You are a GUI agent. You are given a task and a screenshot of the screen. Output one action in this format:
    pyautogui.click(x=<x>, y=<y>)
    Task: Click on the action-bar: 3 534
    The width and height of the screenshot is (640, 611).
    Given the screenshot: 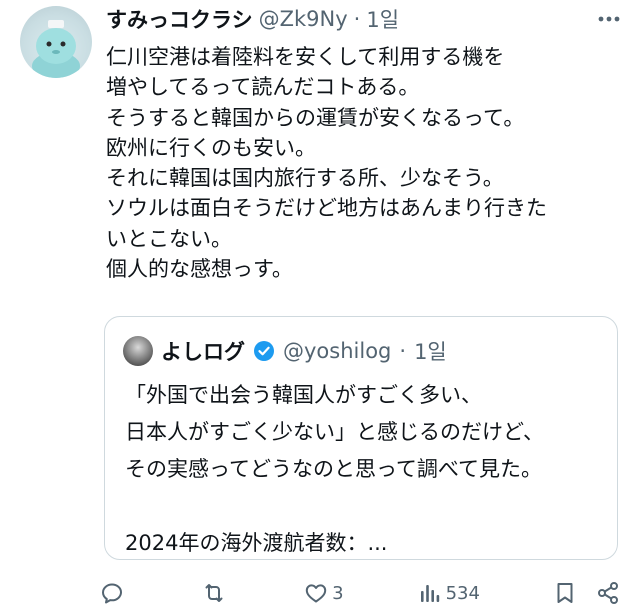 What is the action you would take?
    pyautogui.click(x=360, y=593)
    